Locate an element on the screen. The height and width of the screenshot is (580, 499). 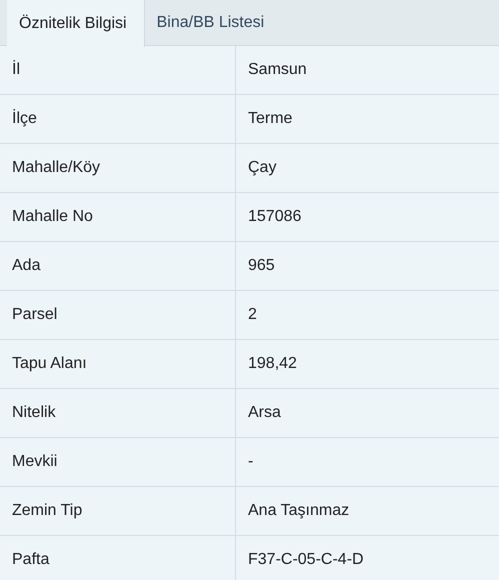
attribute-value: 2 is located at coordinates (367, 315).